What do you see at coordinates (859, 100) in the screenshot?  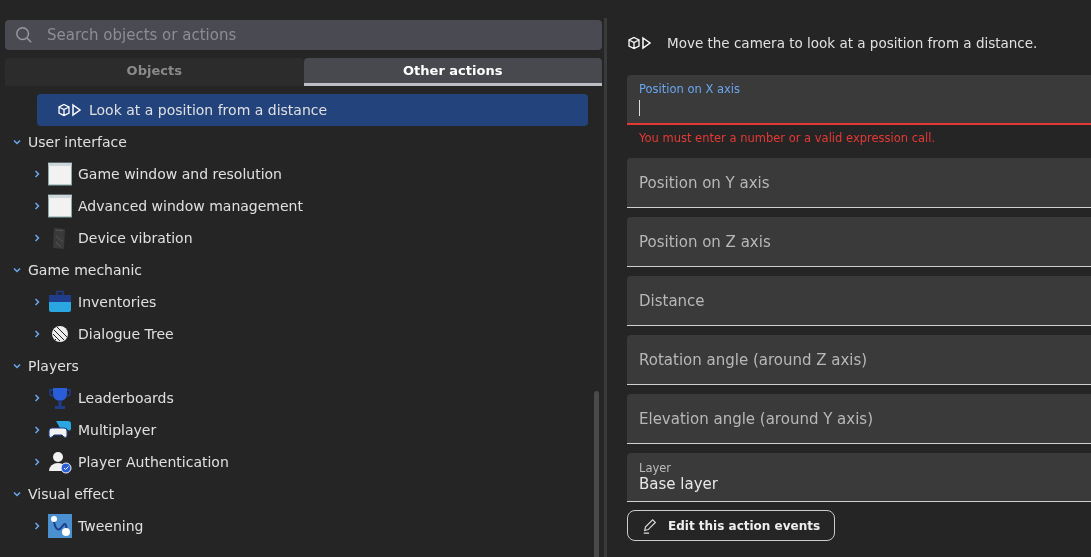 I see `input-field: Position on X axis` at bounding box center [859, 100].